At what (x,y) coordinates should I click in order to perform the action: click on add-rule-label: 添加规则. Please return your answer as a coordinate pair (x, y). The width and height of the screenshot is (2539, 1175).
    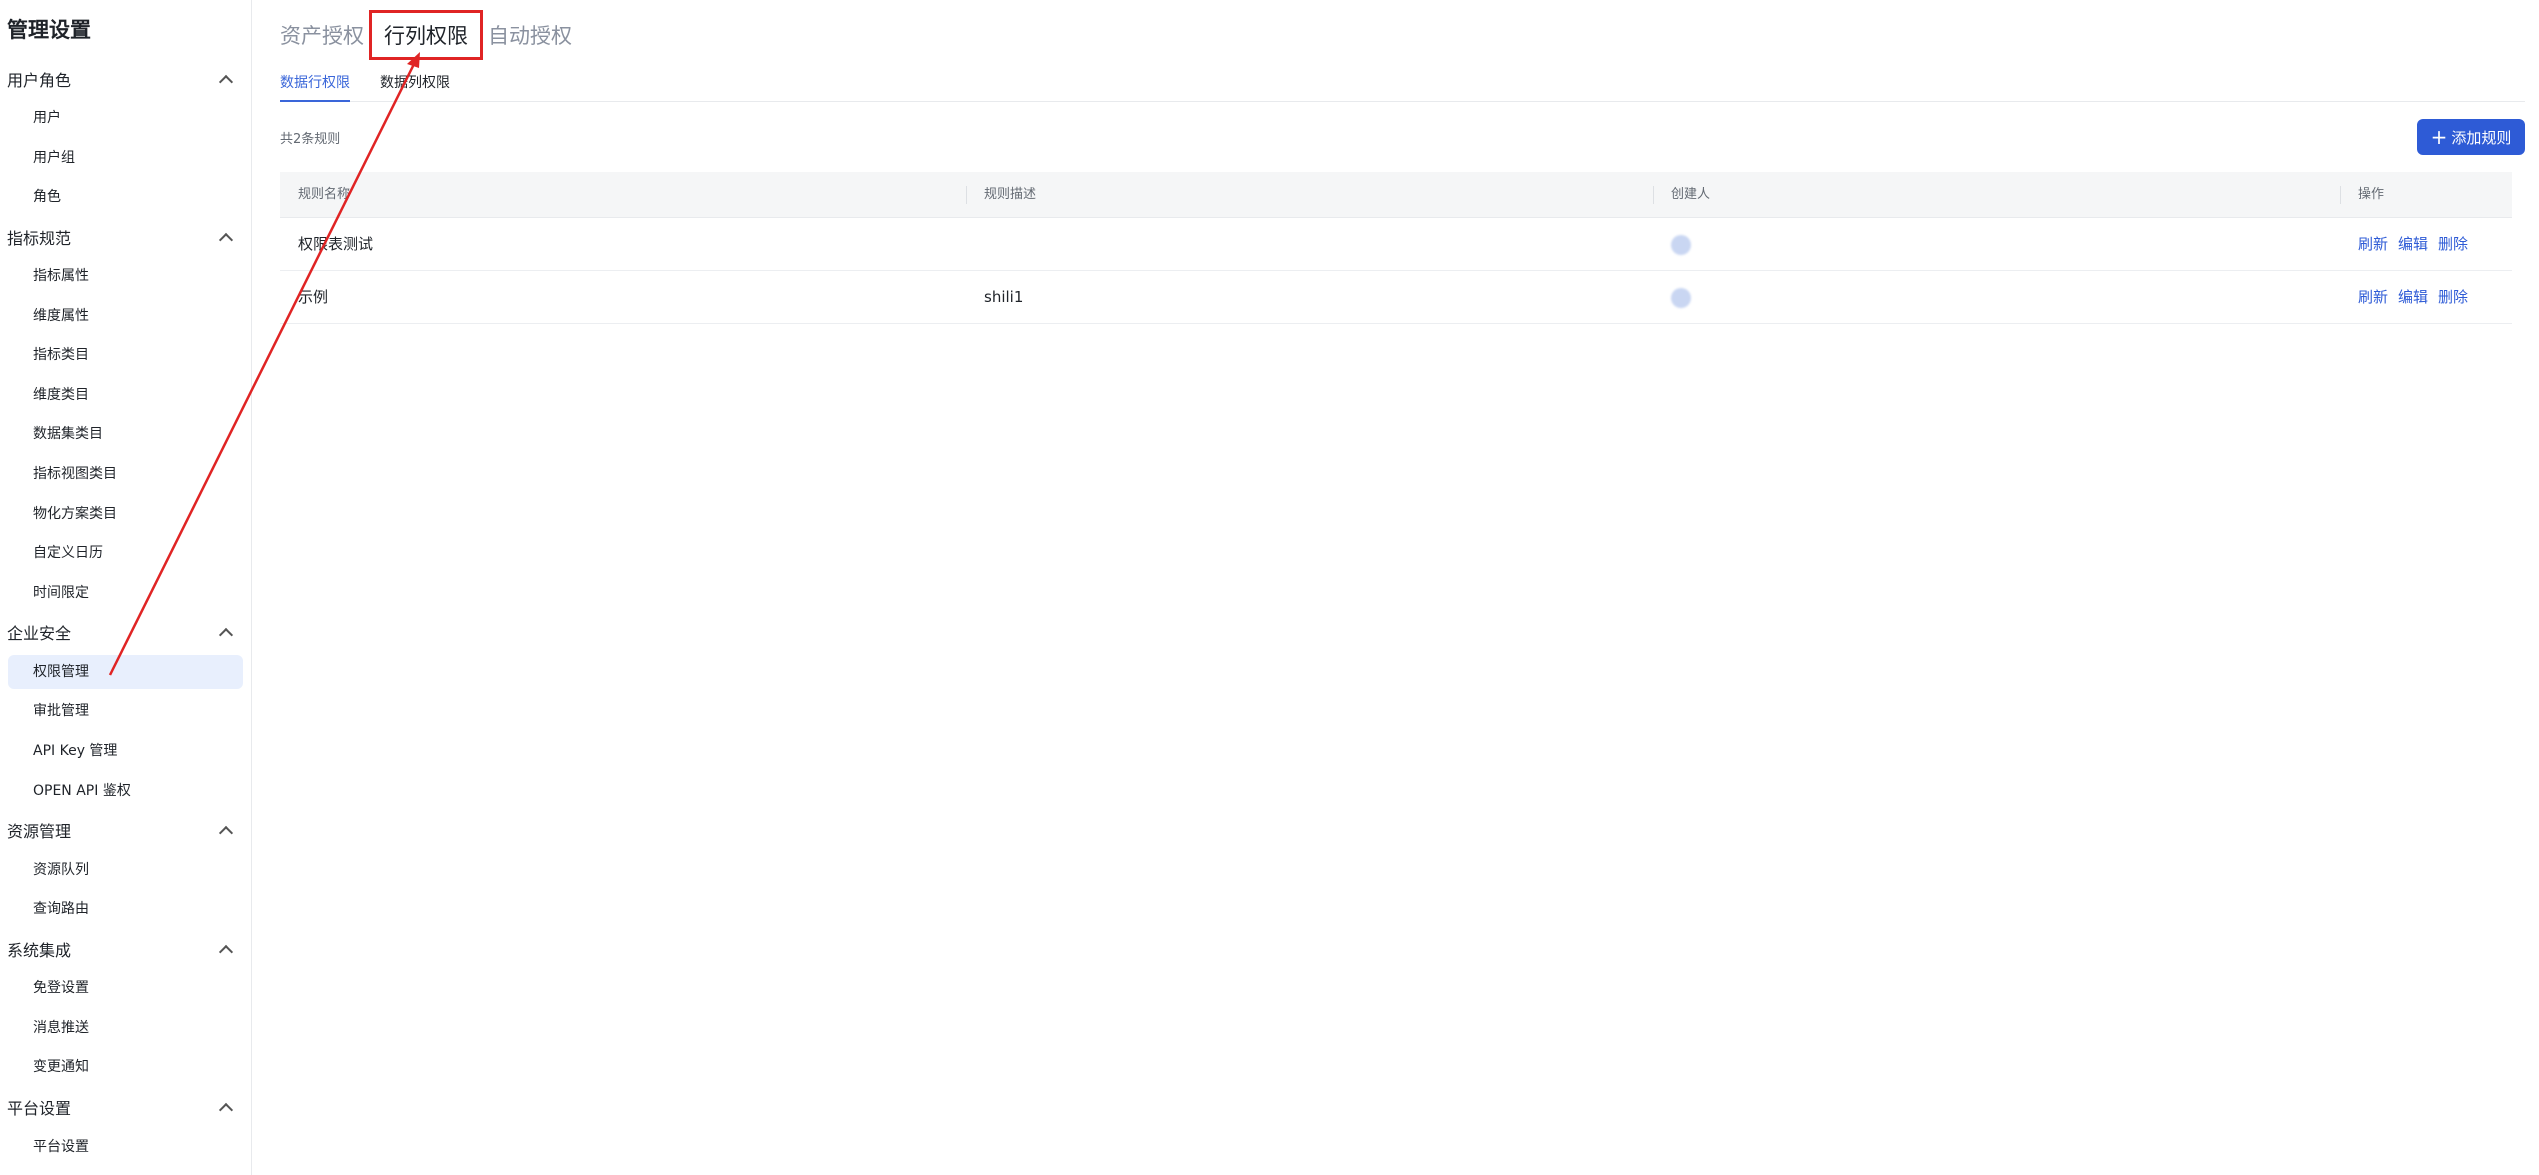
    Looking at the image, I should click on (2481, 137).